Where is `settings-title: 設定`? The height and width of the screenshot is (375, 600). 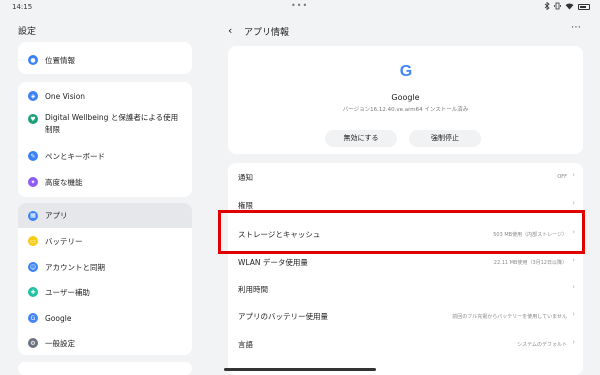 settings-title: 設定 is located at coordinates (27, 32).